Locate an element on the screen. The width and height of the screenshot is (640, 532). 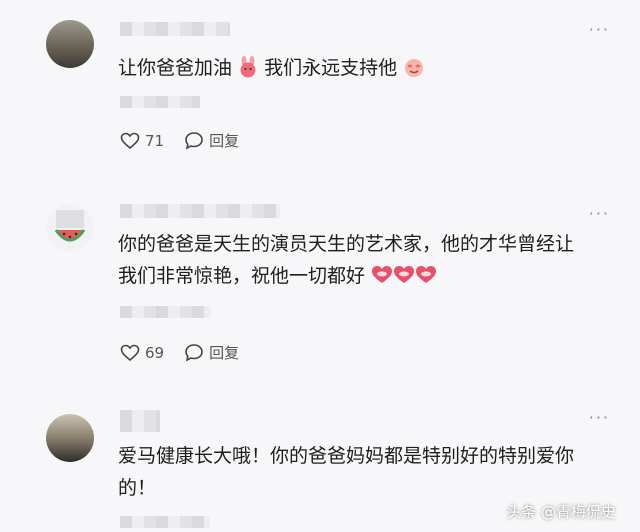
comment-actions: 71 回复 is located at coordinates (189, 140).